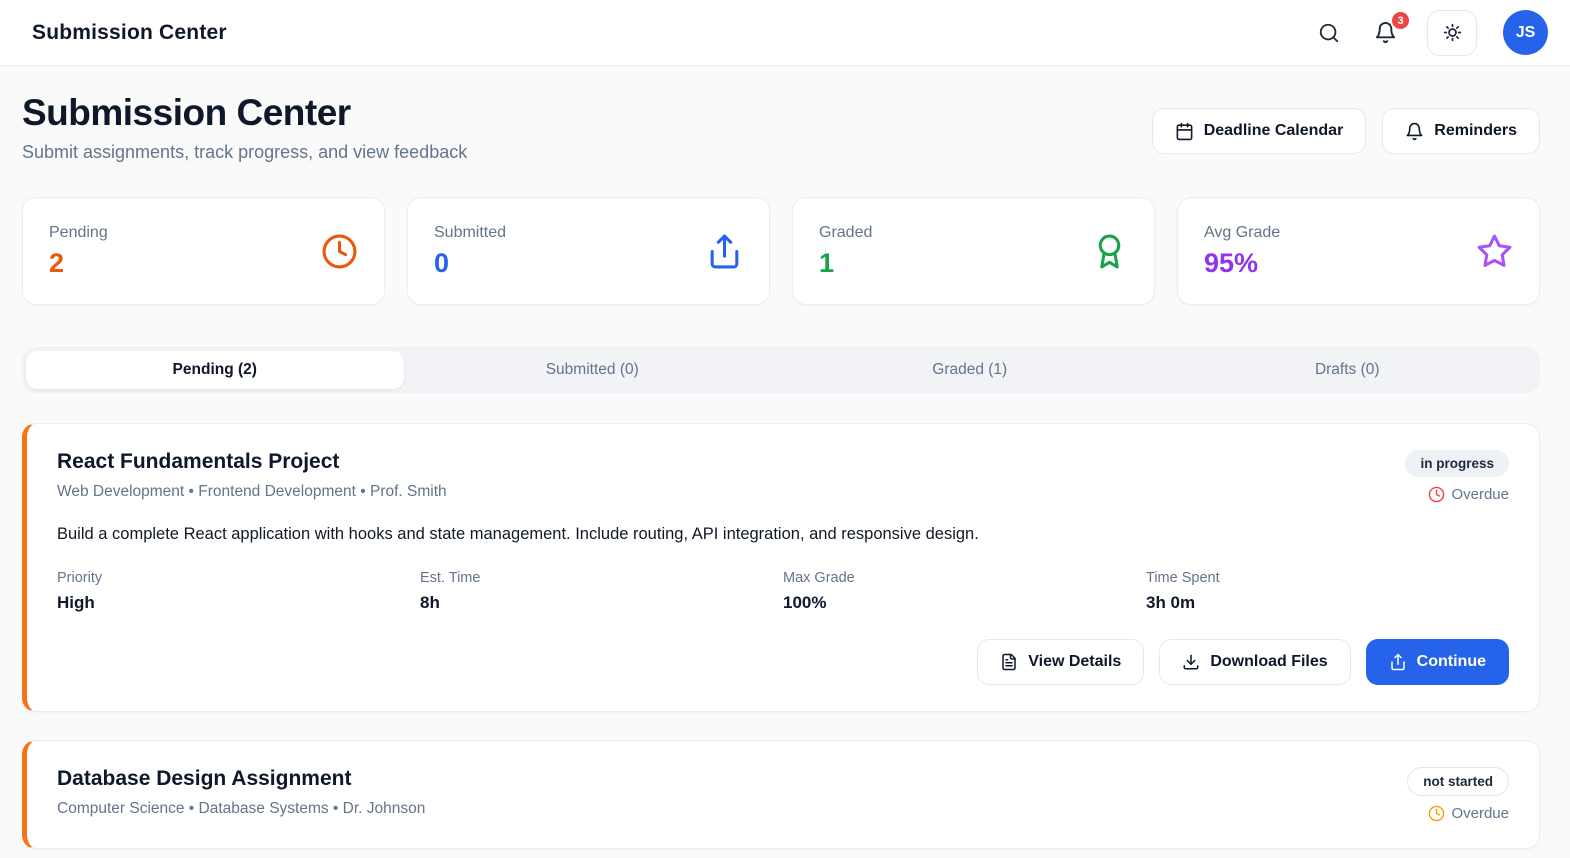  I want to click on deadline-calendar-label: Deadline Calendar, so click(1273, 130).